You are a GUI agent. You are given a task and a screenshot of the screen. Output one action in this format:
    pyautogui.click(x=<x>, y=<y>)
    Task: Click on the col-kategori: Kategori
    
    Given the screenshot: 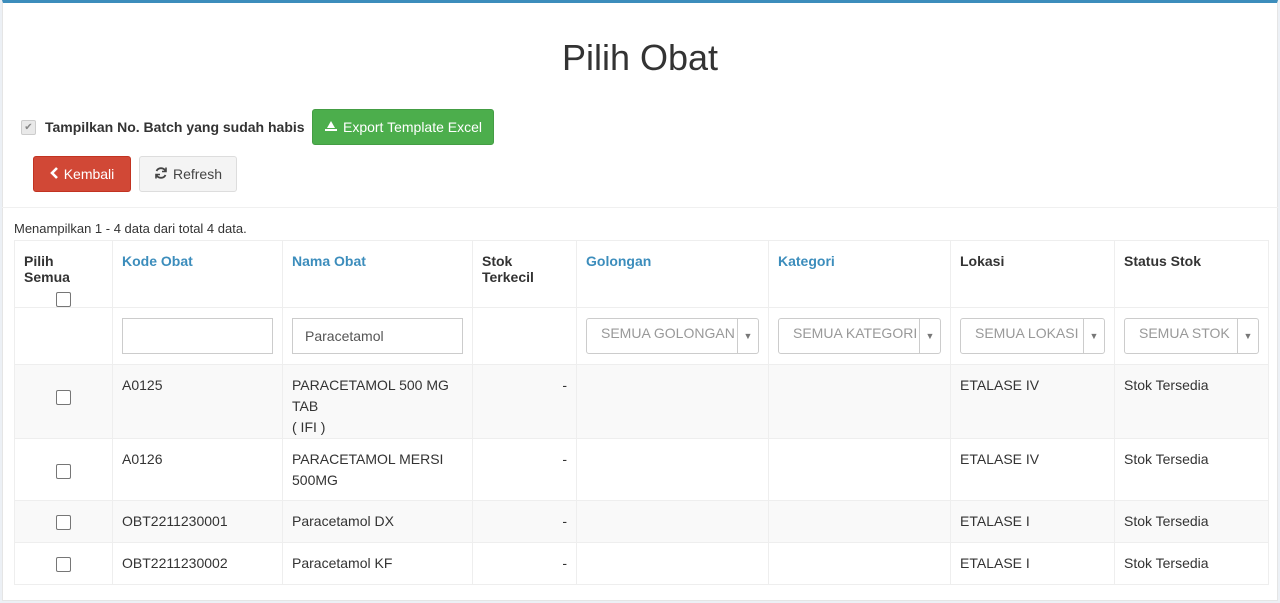 What is the action you would take?
    pyautogui.click(x=859, y=274)
    